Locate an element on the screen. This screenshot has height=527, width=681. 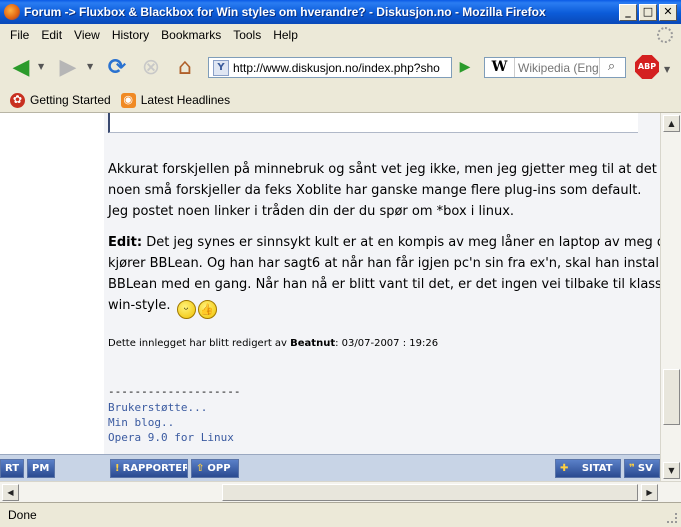
throbber-icon is located at coordinates (665, 35).